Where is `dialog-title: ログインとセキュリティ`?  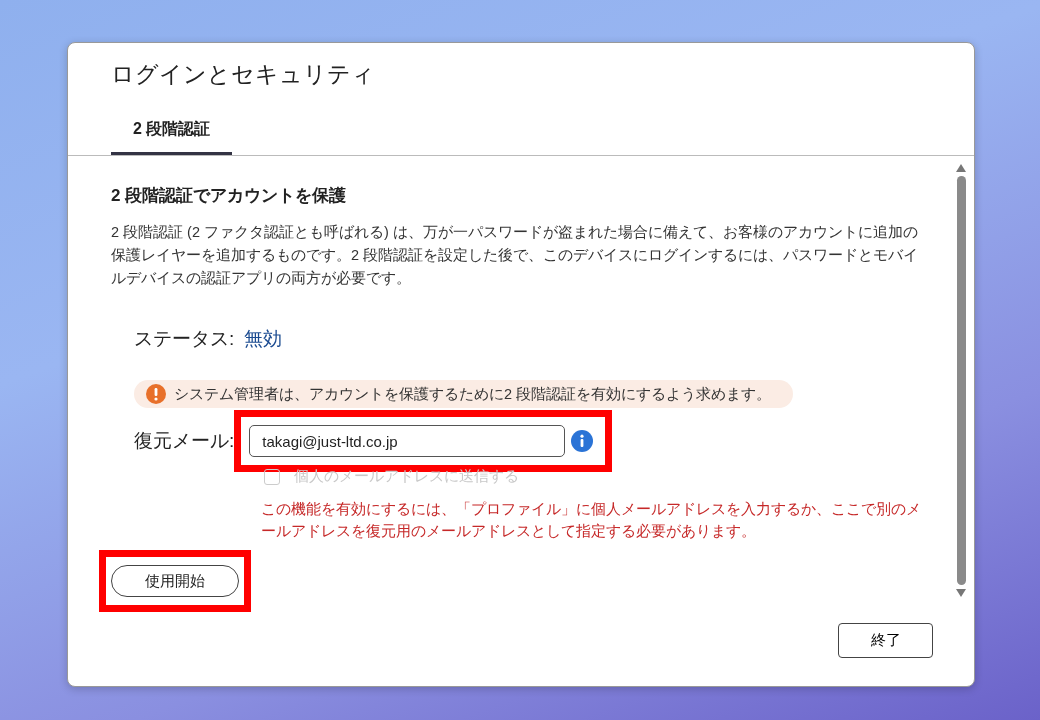 dialog-title: ログインとセキュリティ is located at coordinates (243, 74).